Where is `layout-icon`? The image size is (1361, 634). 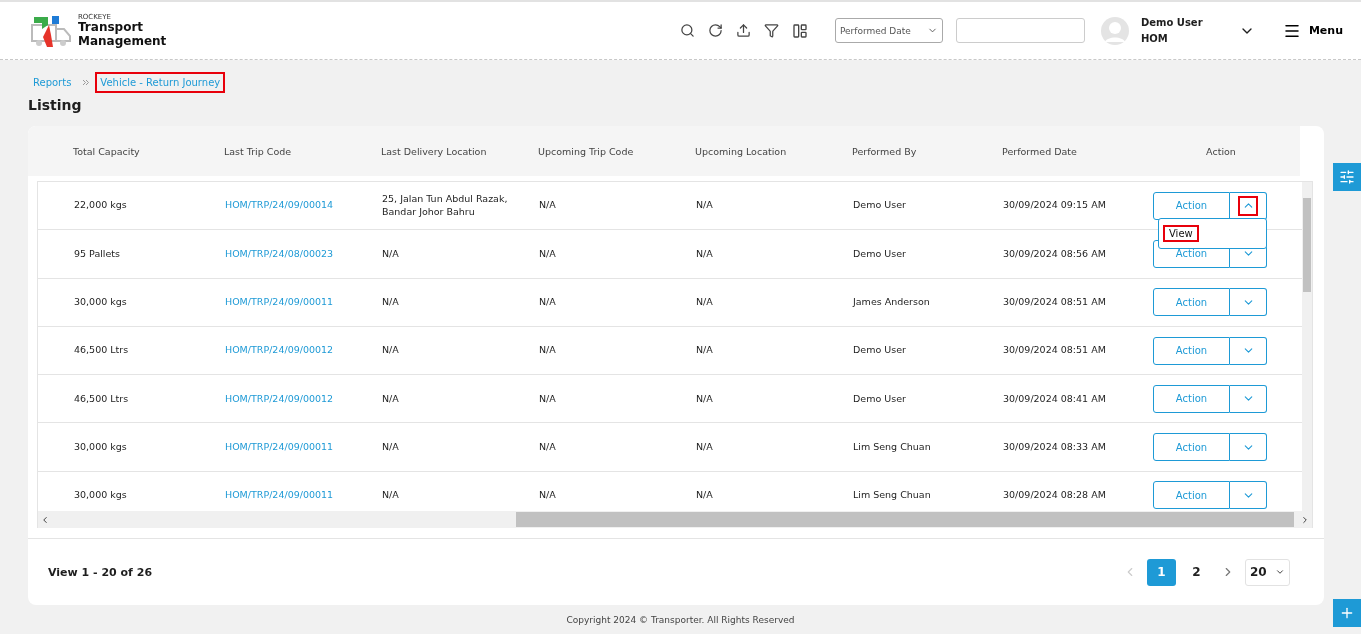 layout-icon is located at coordinates (799, 30).